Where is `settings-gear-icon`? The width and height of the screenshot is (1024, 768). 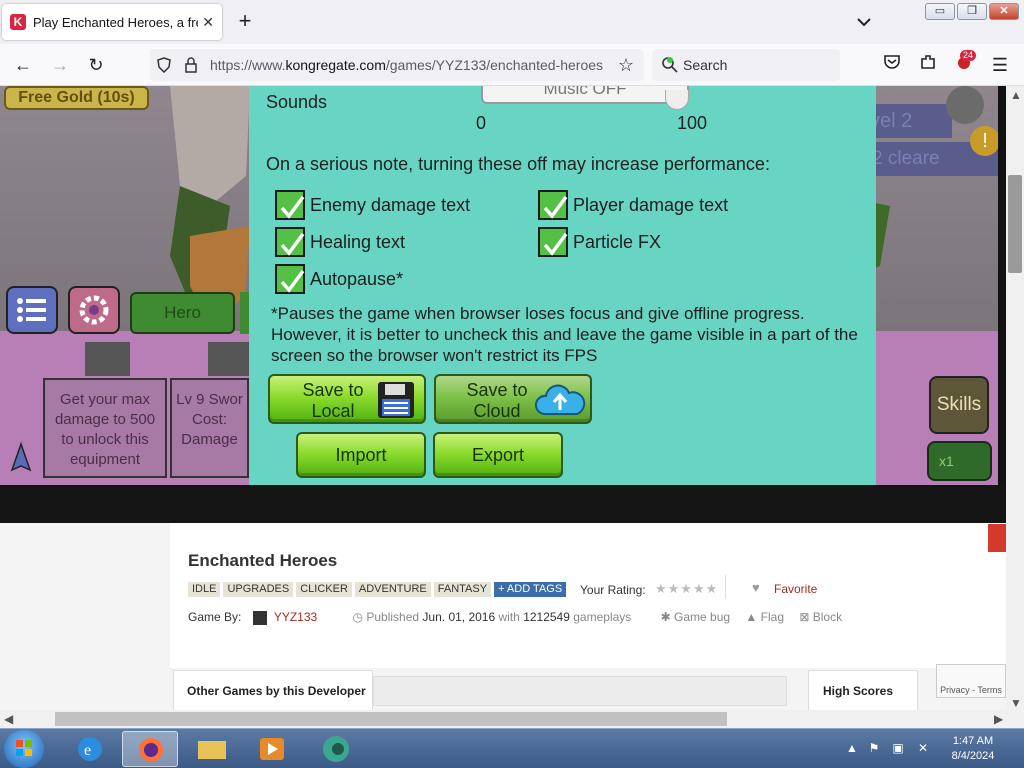 settings-gear-icon is located at coordinates (965, 105).